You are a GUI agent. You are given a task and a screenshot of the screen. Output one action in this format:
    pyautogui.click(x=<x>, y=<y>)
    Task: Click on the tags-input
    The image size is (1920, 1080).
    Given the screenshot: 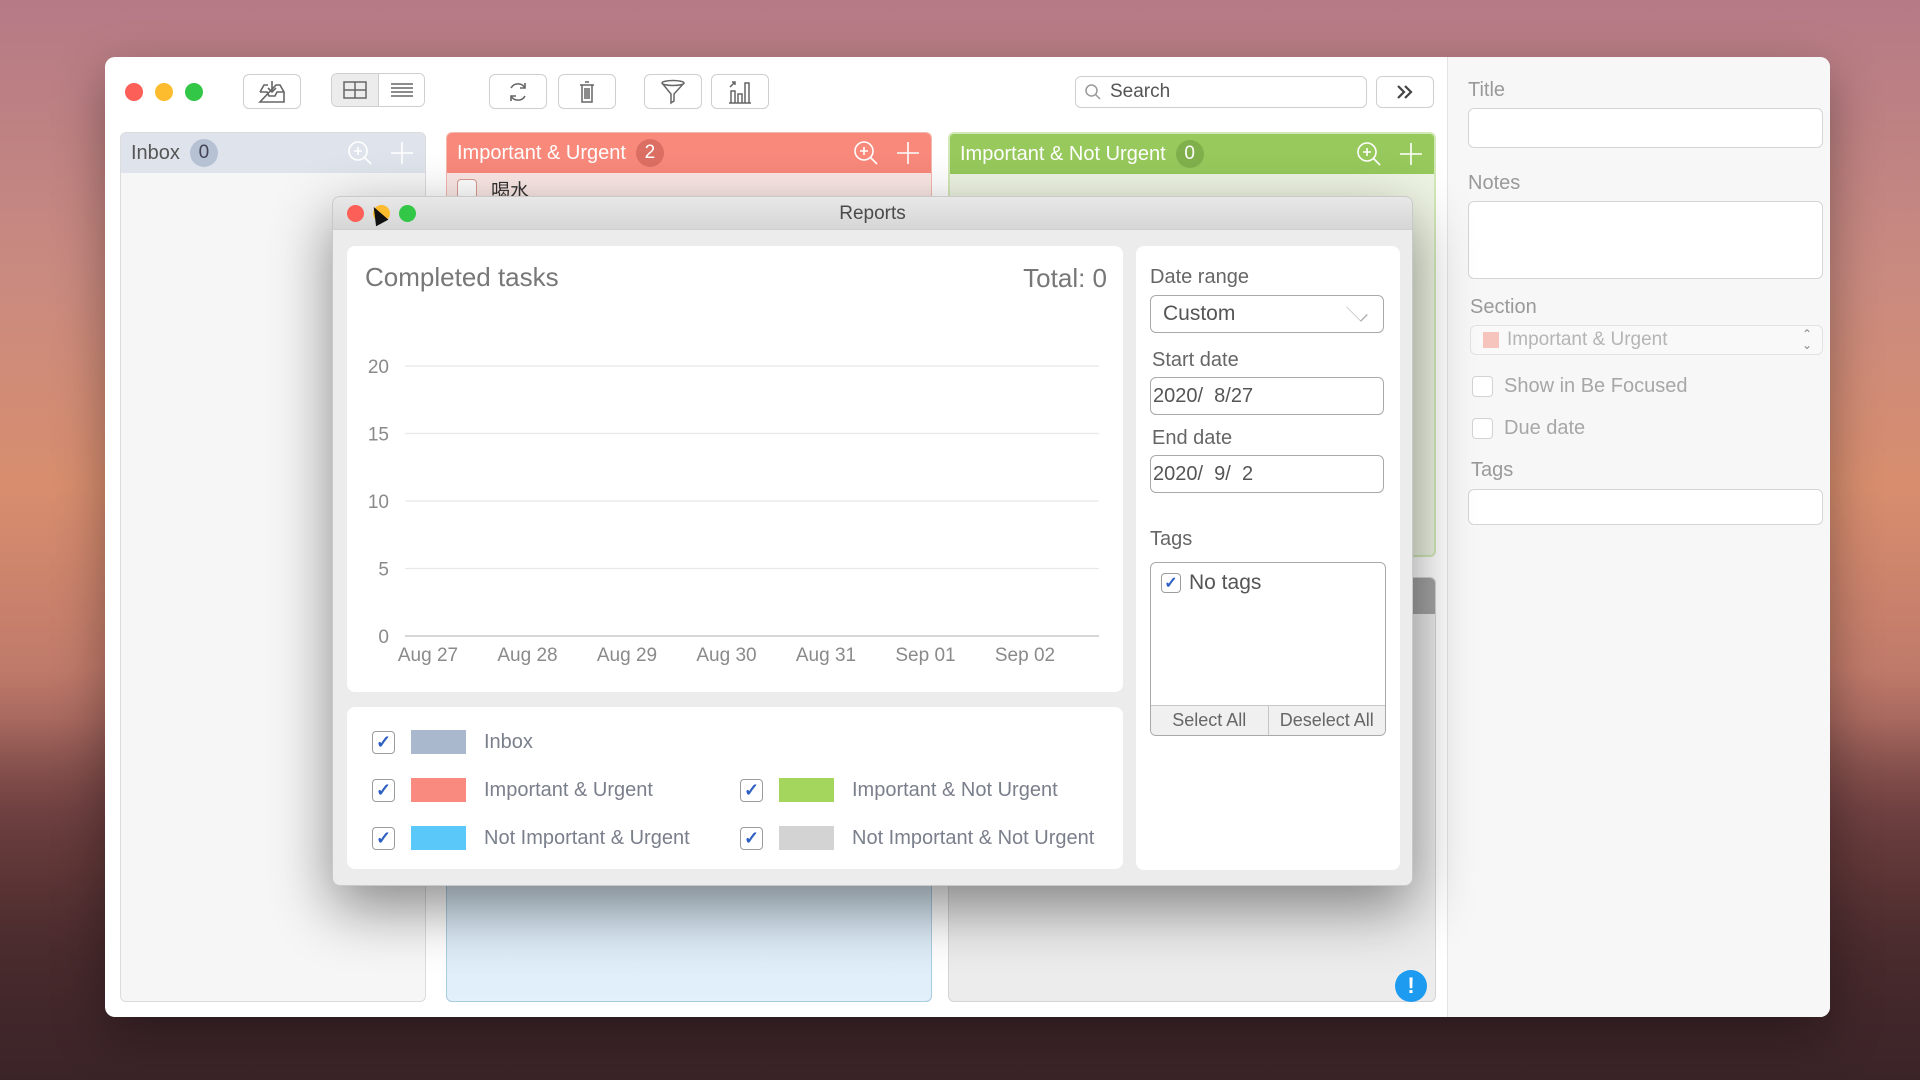 What is the action you would take?
    pyautogui.click(x=1645, y=507)
    